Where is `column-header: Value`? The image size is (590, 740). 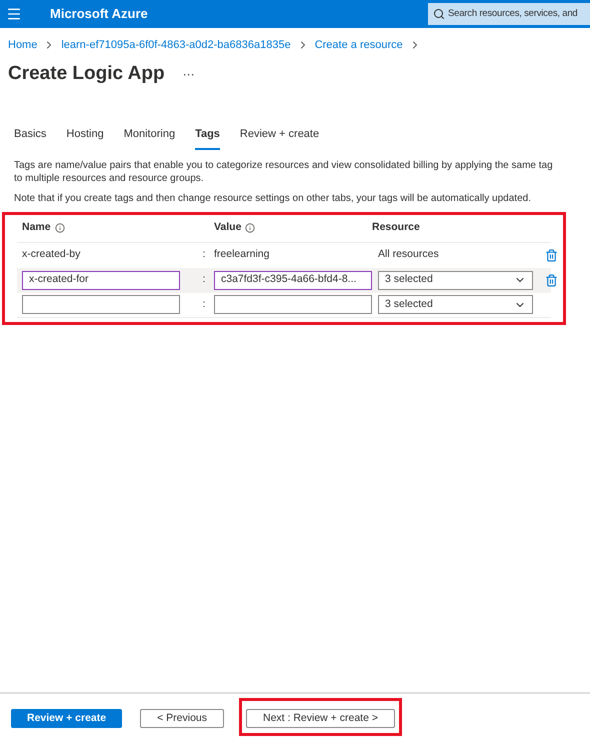 column-header: Value is located at coordinates (228, 228).